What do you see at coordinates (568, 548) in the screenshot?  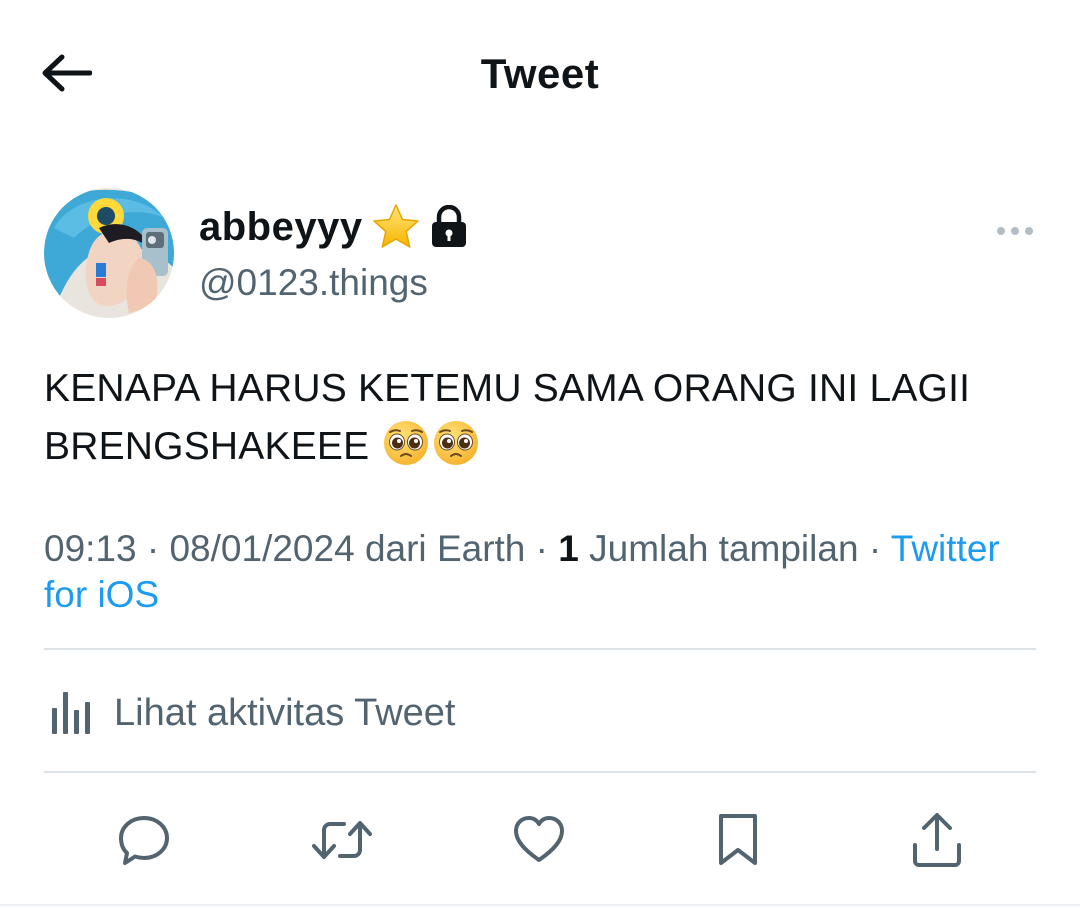 I see `view-count: 1` at bounding box center [568, 548].